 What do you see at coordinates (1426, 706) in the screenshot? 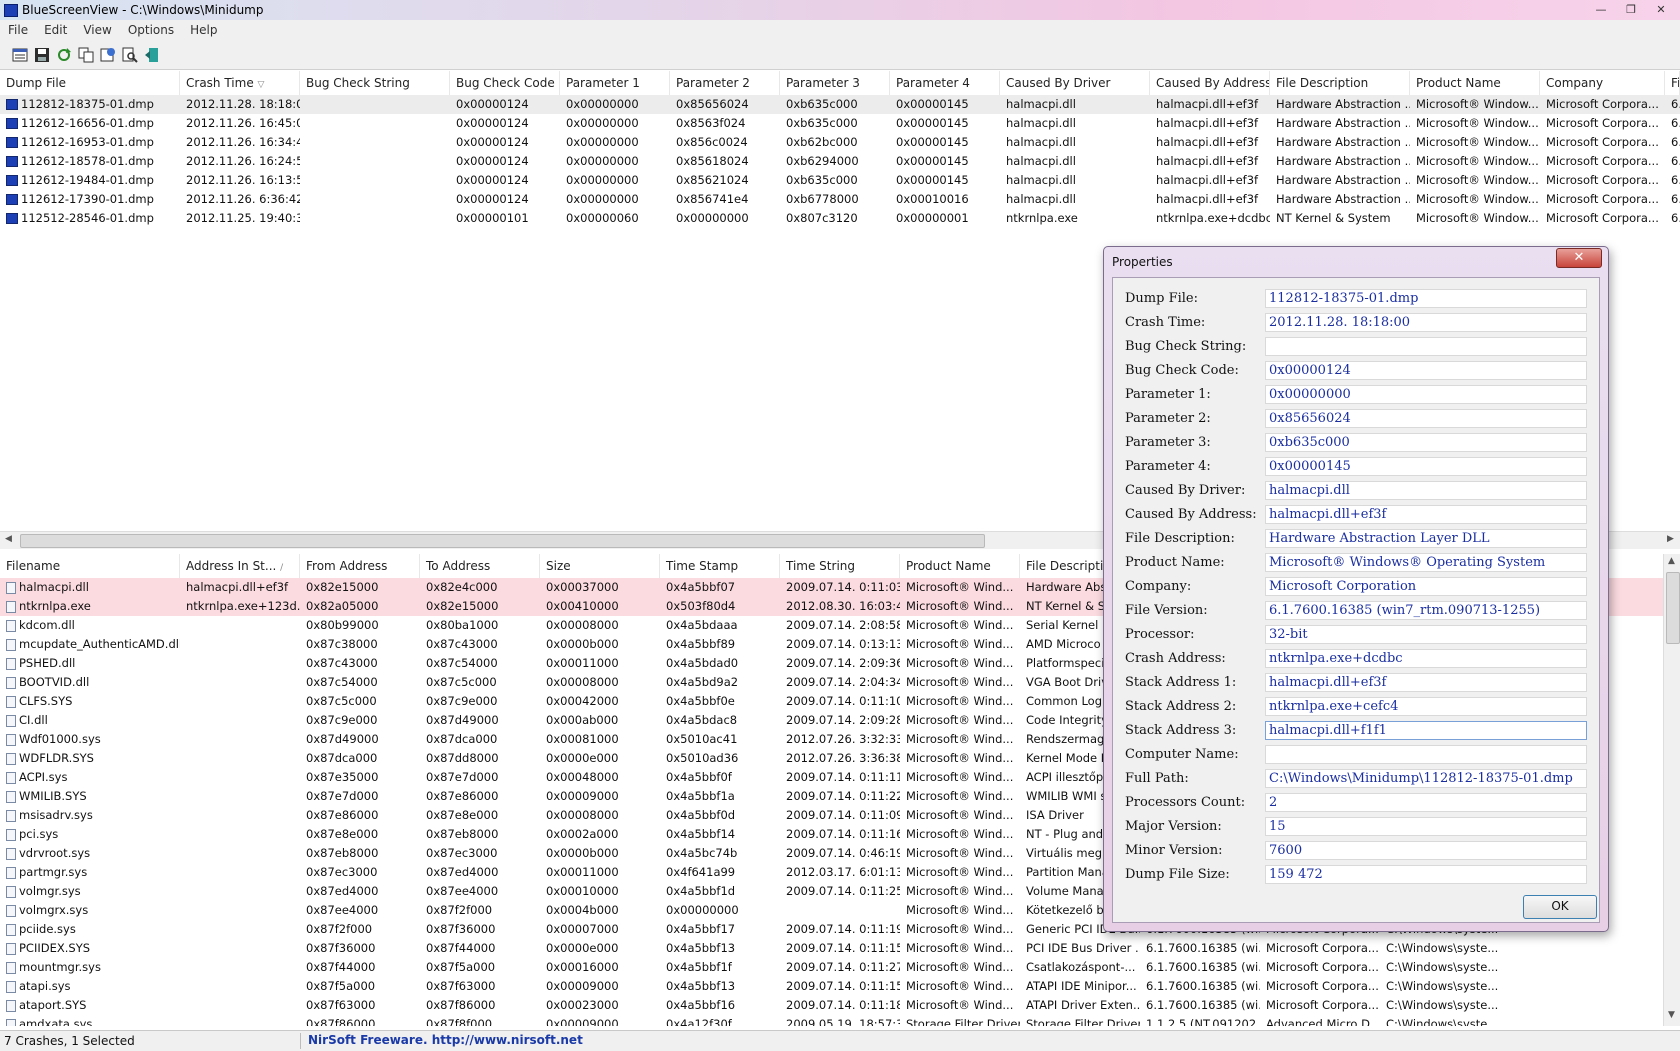
I see `property-value-field: ntkrnlpa.exe+cefc4` at bounding box center [1426, 706].